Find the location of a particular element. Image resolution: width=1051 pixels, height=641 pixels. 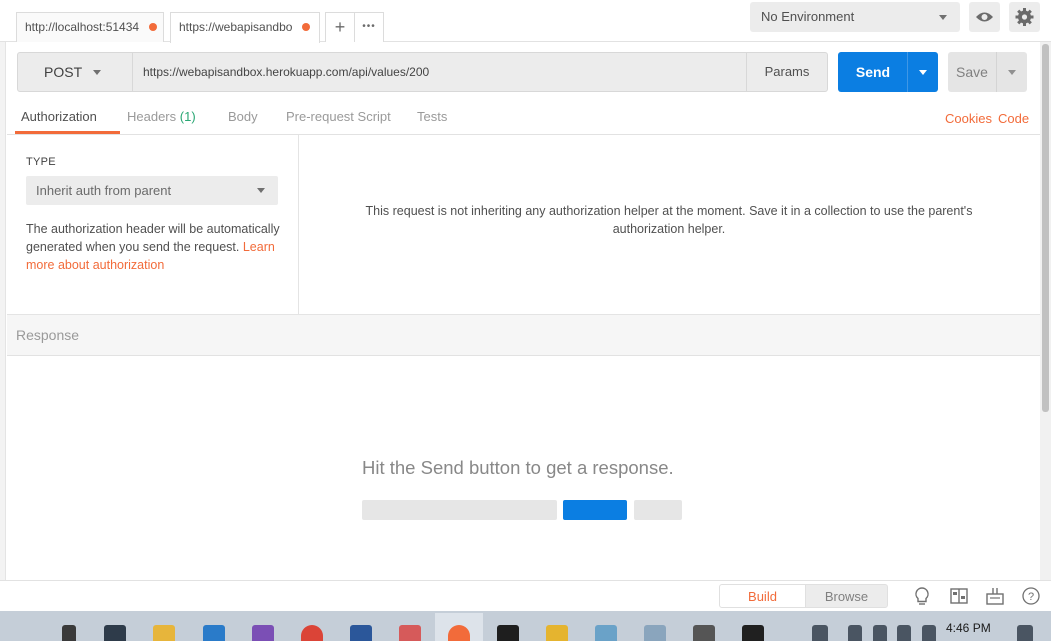

more-icon: ••• is located at coordinates (369, 26).